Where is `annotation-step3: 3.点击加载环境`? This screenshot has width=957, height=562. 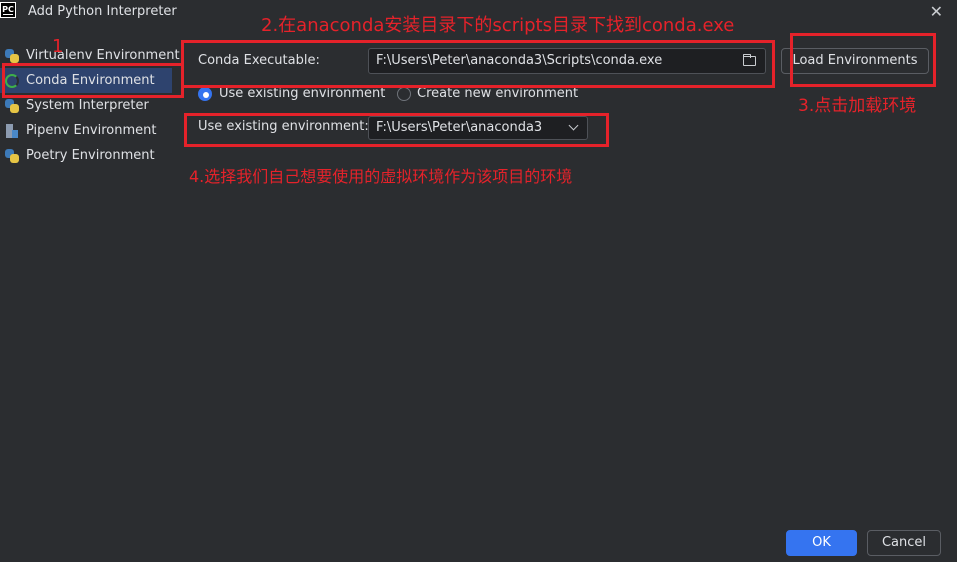
annotation-step3: 3.点击加载环境 is located at coordinates (857, 106).